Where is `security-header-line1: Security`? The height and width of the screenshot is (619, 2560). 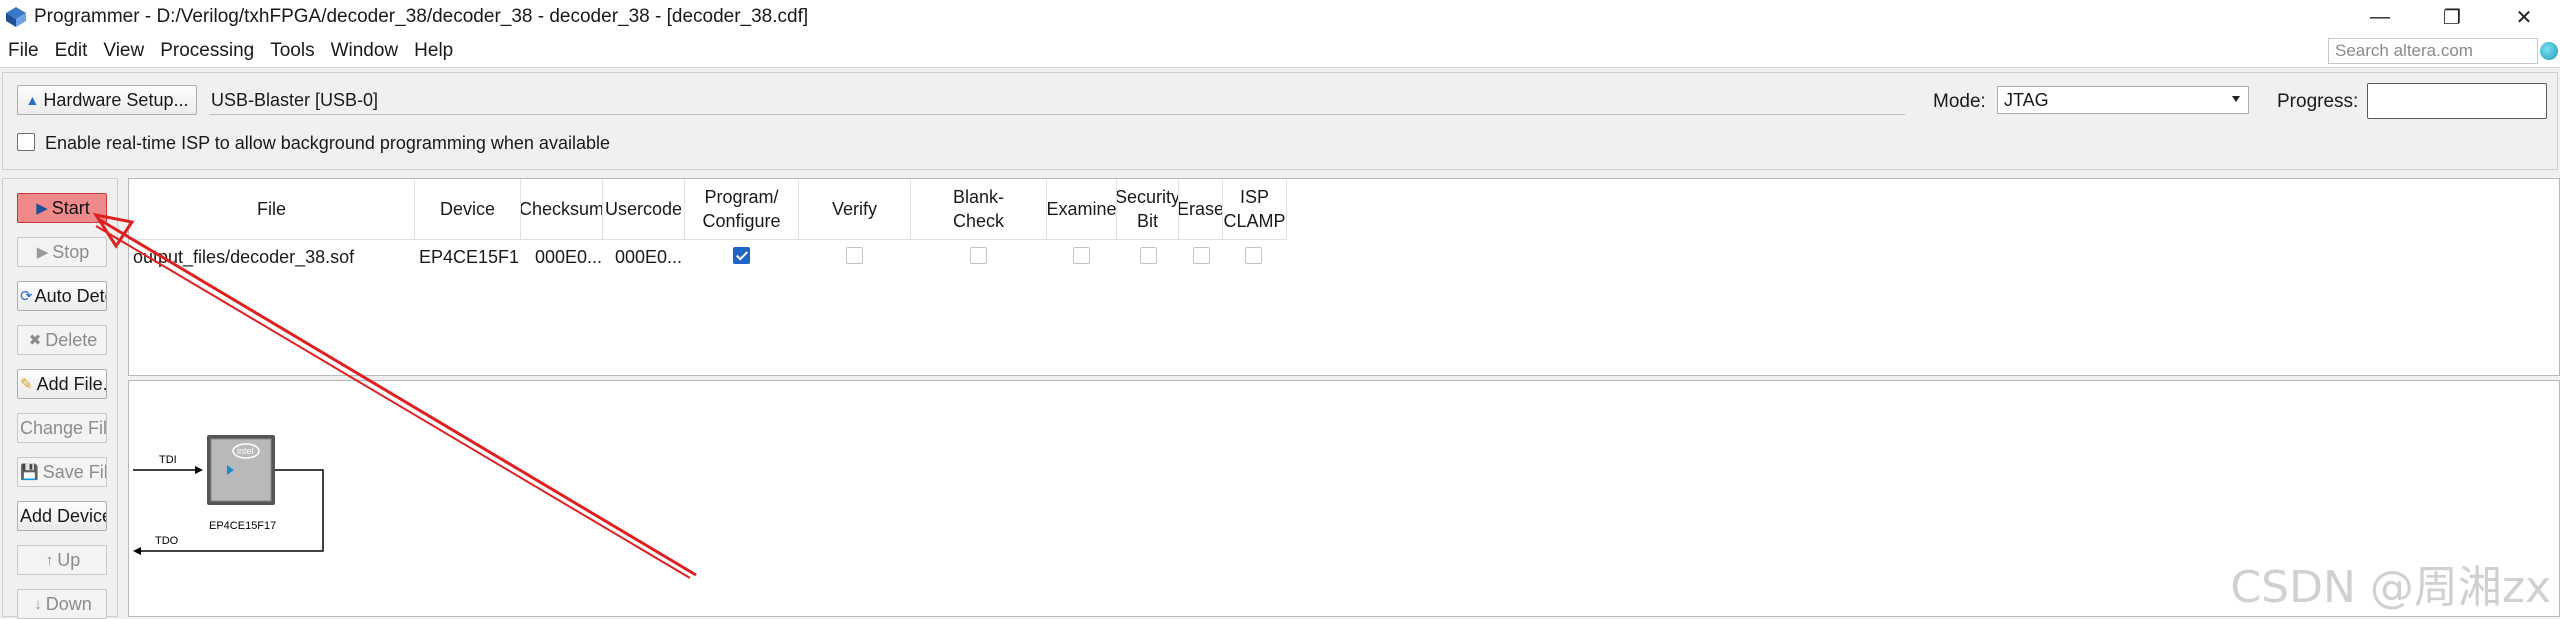
security-header-line1: Security is located at coordinates (1148, 197).